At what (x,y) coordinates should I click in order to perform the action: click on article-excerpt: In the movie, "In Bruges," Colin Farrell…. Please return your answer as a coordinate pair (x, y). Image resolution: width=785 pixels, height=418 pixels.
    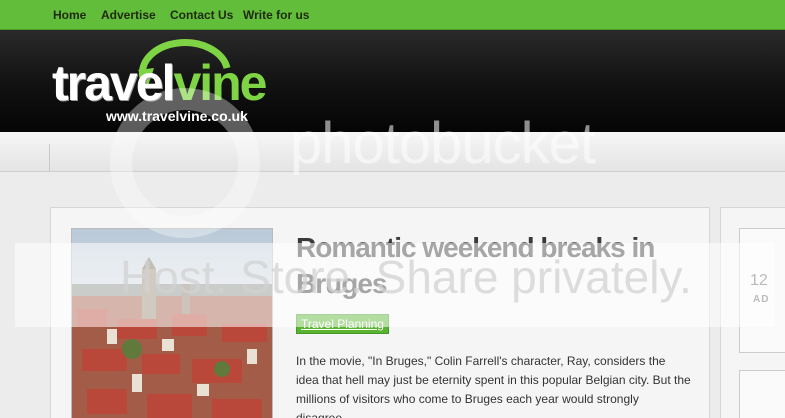
    Looking at the image, I should click on (493, 386).